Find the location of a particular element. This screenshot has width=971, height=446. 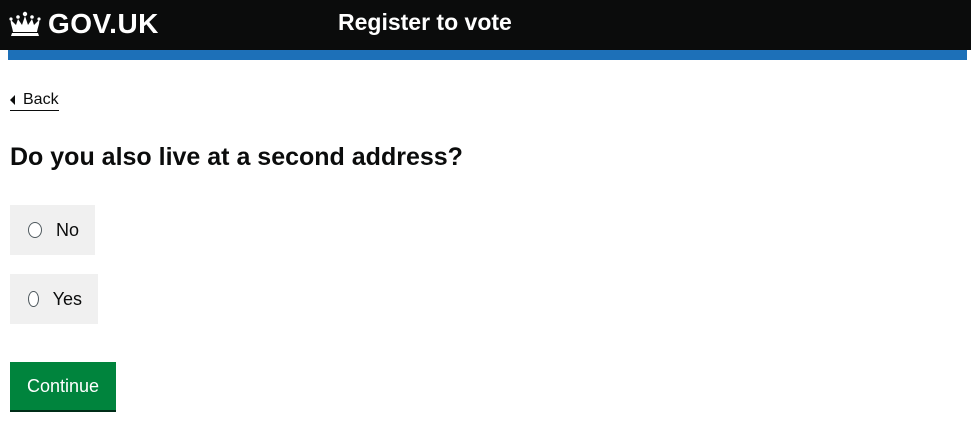

site-header: GOV.UK Register to vote is located at coordinates (485, 25).